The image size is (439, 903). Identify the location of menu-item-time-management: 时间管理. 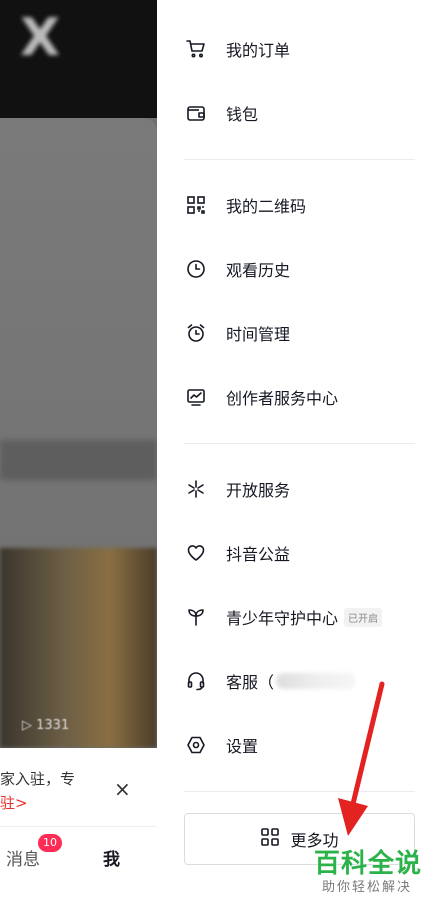
(237, 333).